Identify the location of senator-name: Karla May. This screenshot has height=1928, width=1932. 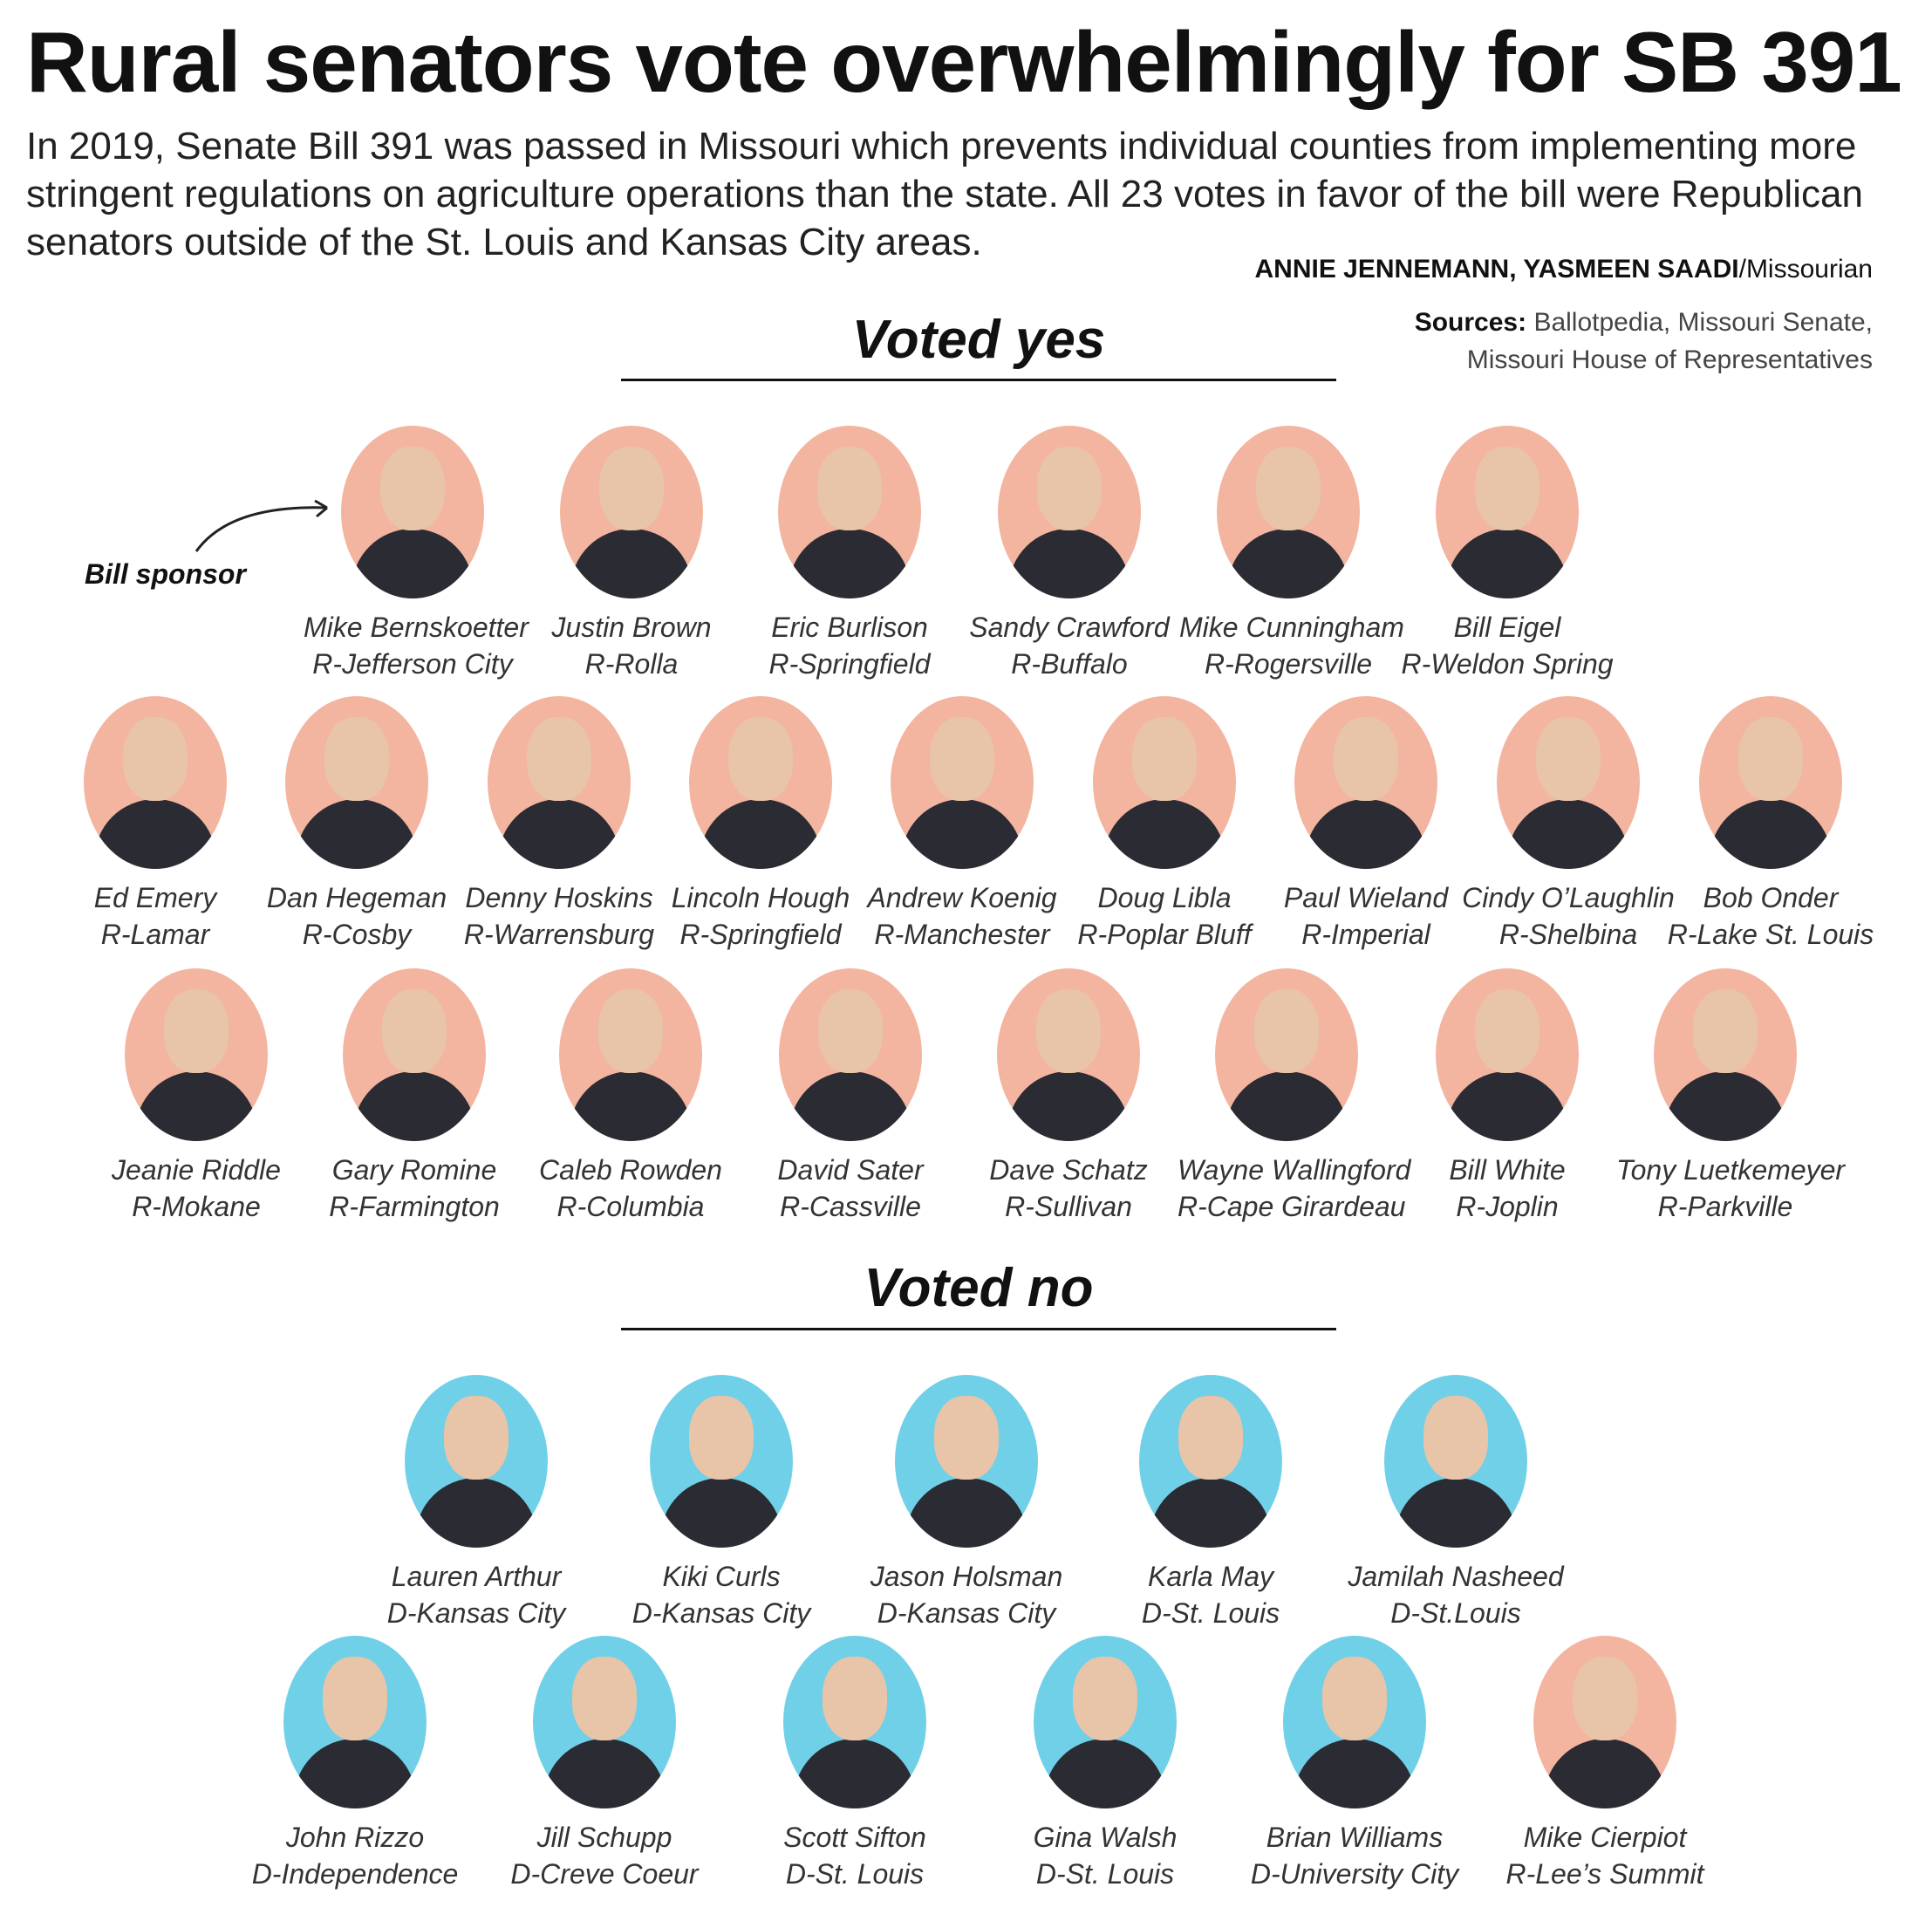
(1210, 1576).